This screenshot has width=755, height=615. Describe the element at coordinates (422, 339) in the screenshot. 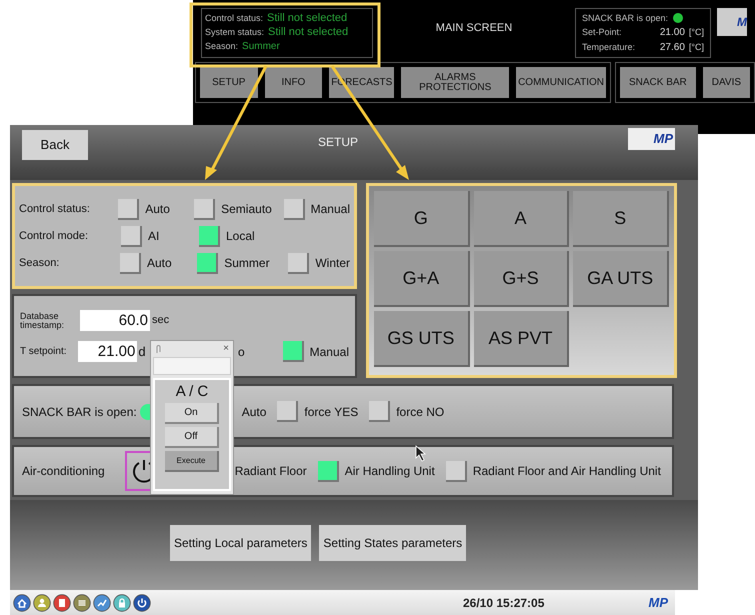

I see `strategy-button: GS UTS` at that location.